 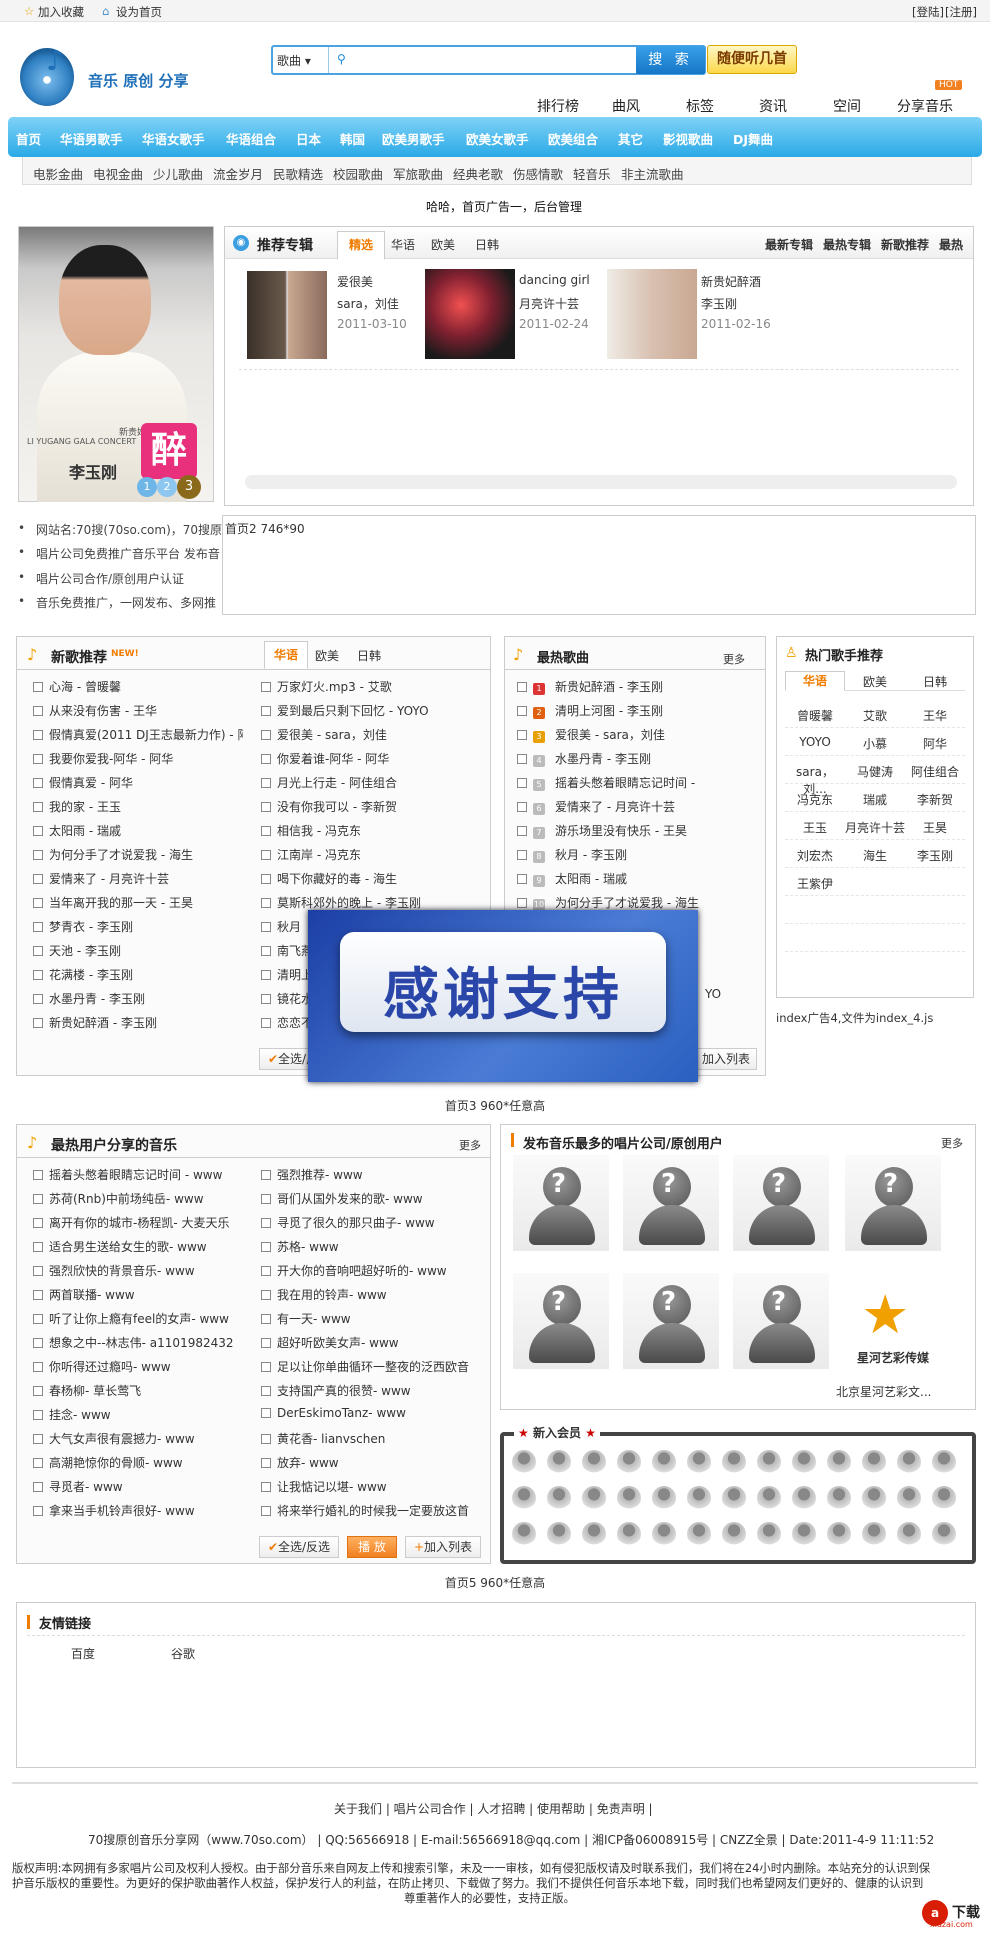 I want to click on logo-text: 音乐 原创 分享, so click(x=138, y=80).